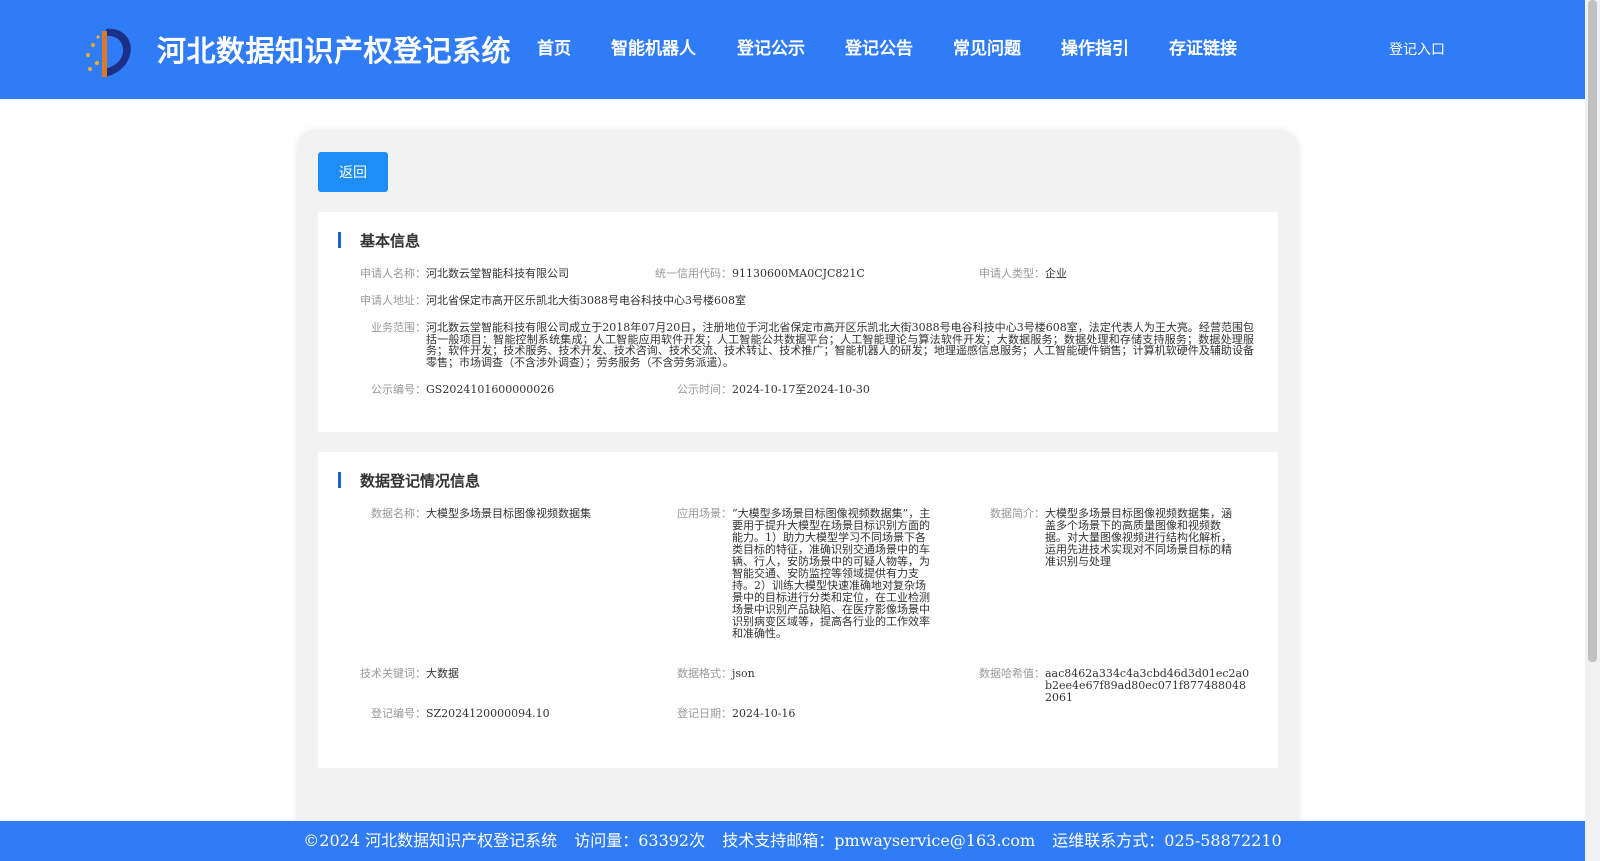  What do you see at coordinates (430, 840) in the screenshot?
I see `footer-copyright: ©2024 河北数据知识产权登记系统` at bounding box center [430, 840].